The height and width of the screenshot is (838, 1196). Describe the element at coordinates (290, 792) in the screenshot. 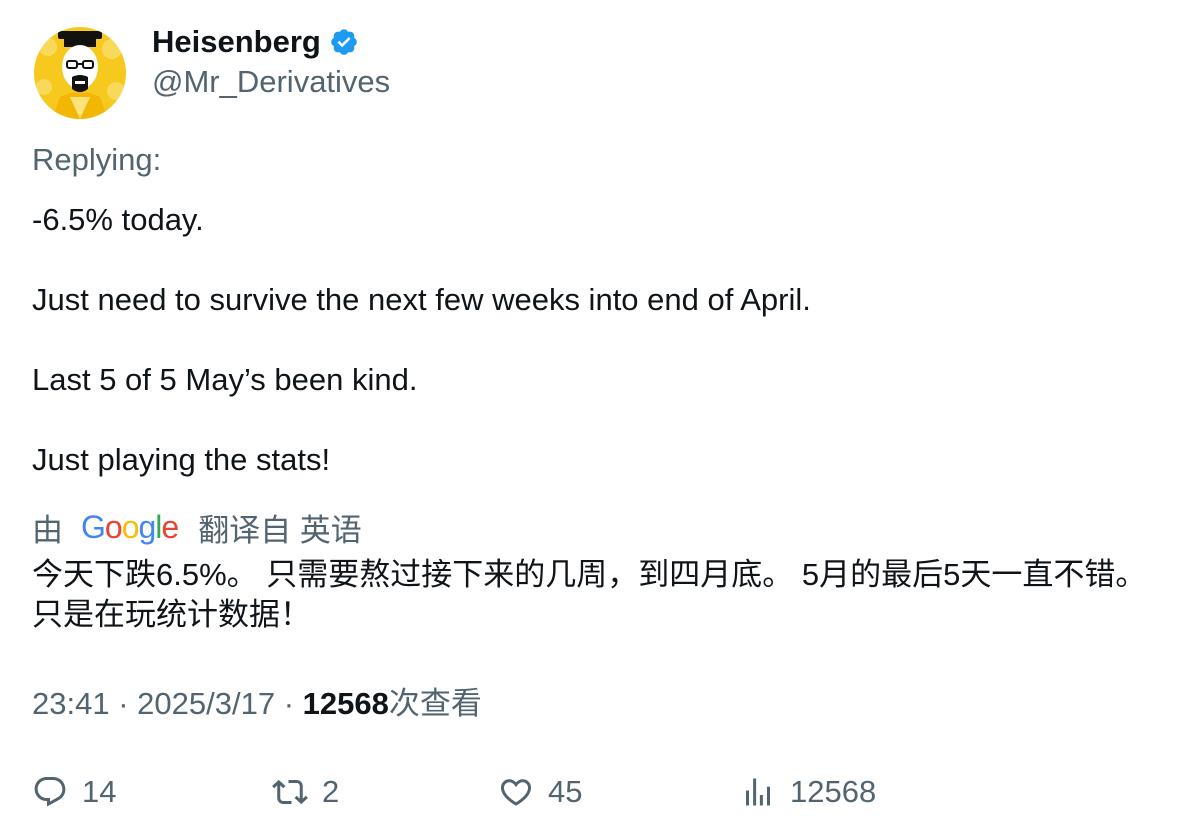

I see `retweet-icon` at that location.